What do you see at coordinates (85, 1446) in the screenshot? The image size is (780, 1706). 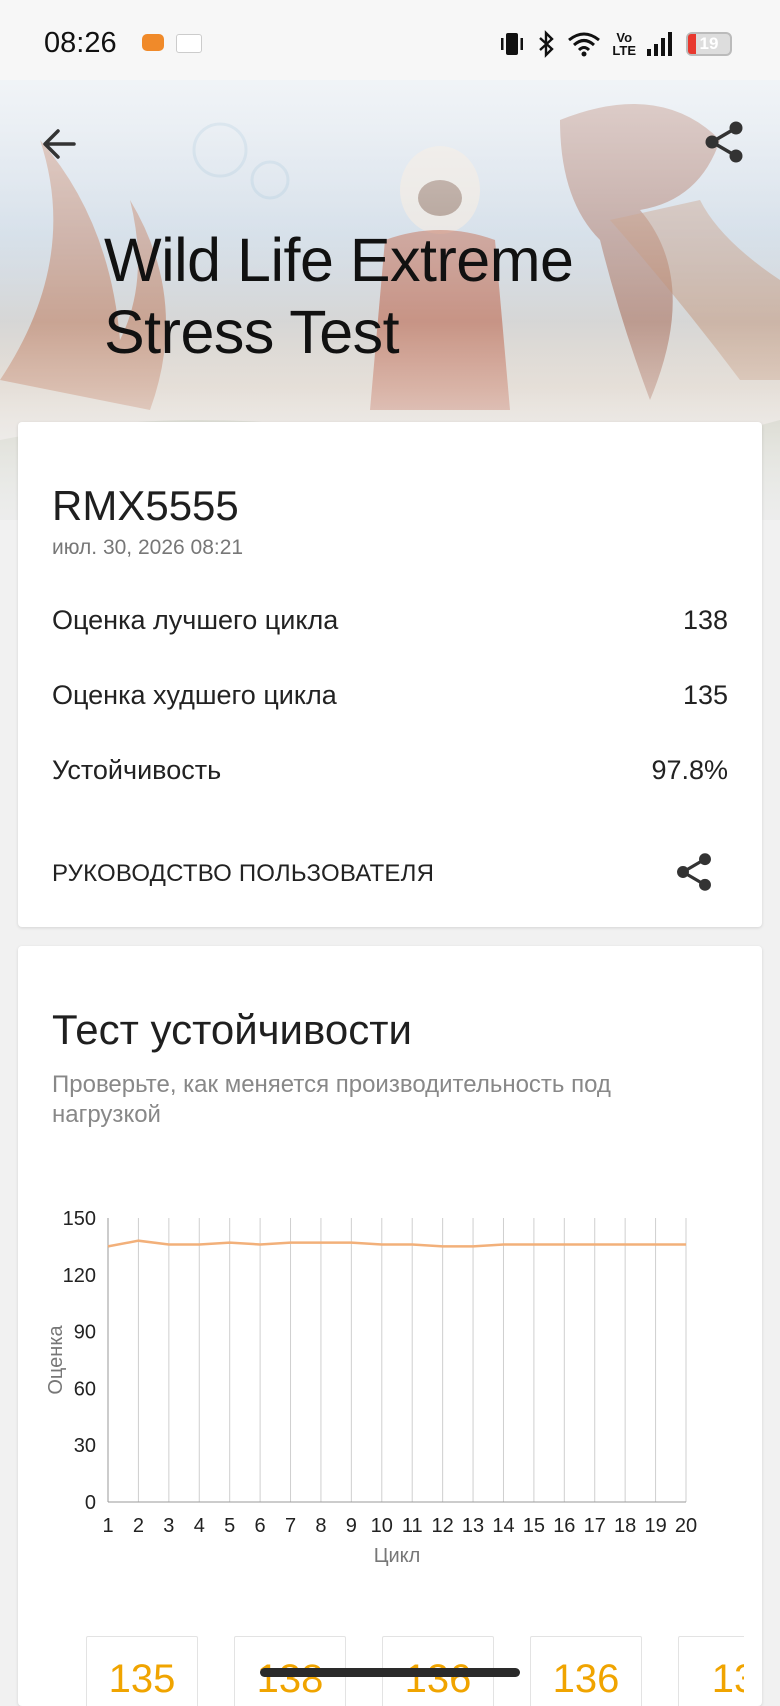 I see `y-tick-label: 30` at bounding box center [85, 1446].